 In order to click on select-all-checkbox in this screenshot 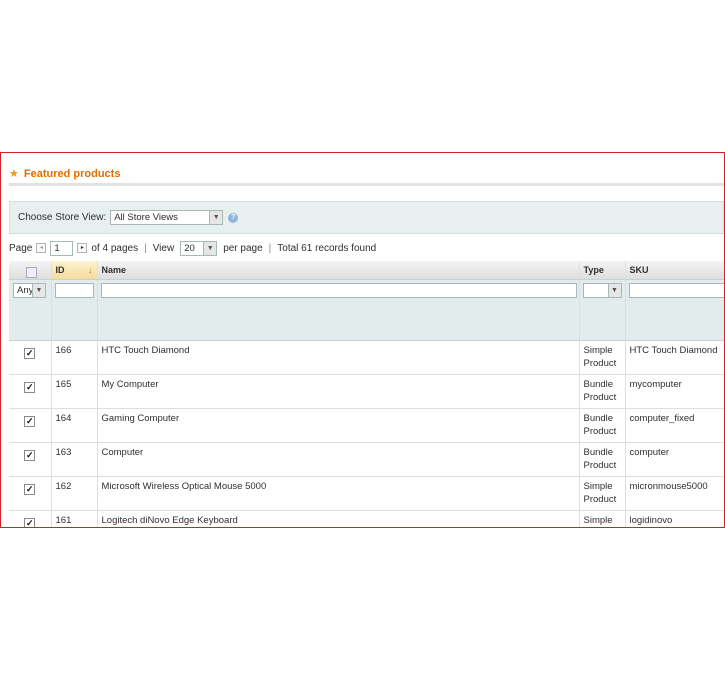, I will do `click(32, 272)`.